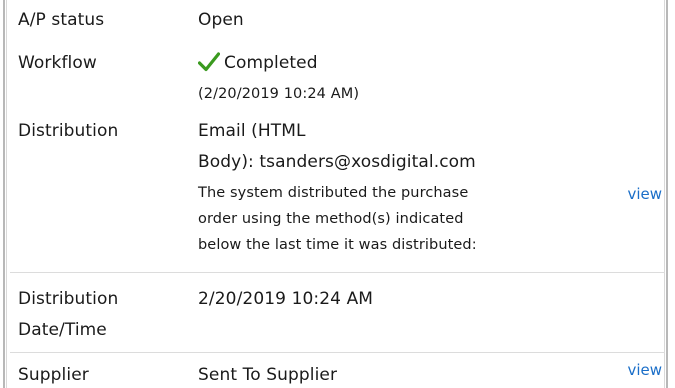 The image size is (675, 388). I want to click on supplier-value: Sent To Supplier, so click(268, 375).